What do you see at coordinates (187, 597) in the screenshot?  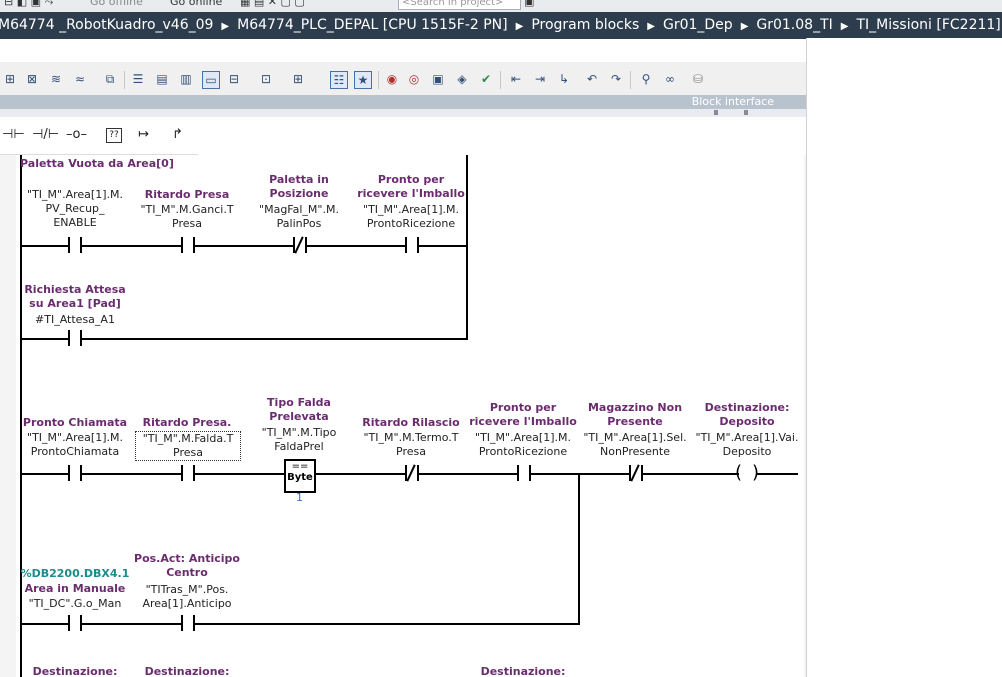 I see `contact-operand: "TITras_M".Pos. Area[1].Anticipo` at bounding box center [187, 597].